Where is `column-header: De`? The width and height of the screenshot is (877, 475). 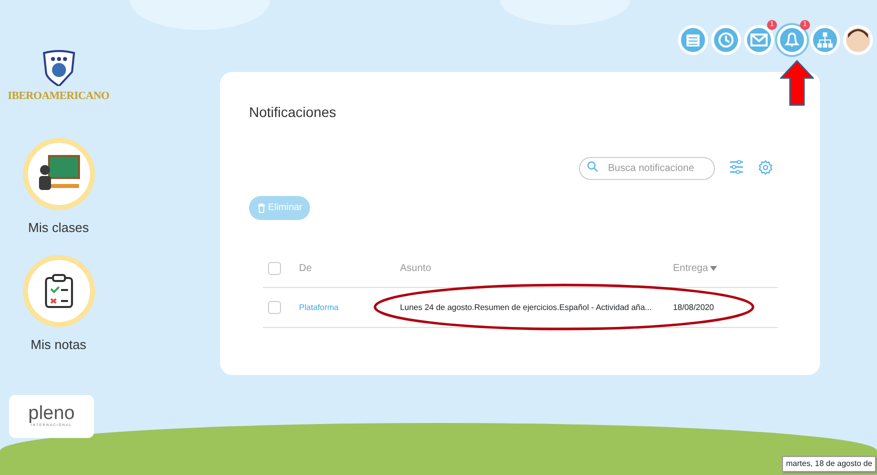 column-header: De is located at coordinates (305, 268).